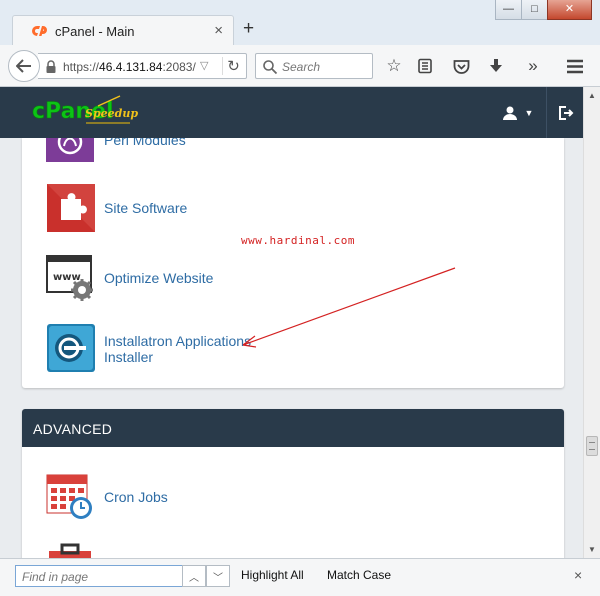  Describe the element at coordinates (509, 113) in the screenshot. I see `user-icon` at that location.